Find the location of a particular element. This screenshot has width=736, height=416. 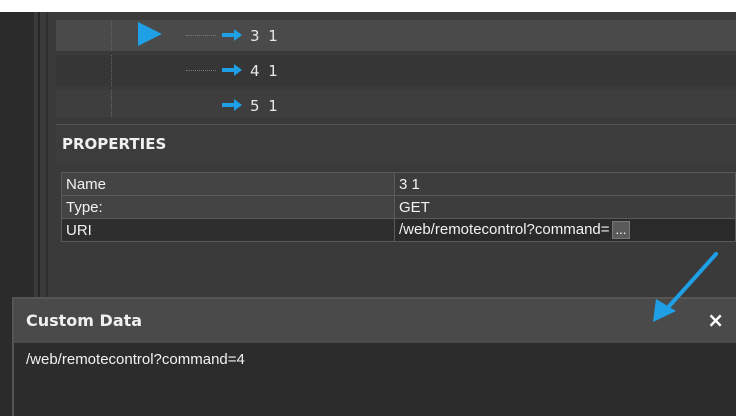

tree-item: 5 1 is located at coordinates (396, 103).